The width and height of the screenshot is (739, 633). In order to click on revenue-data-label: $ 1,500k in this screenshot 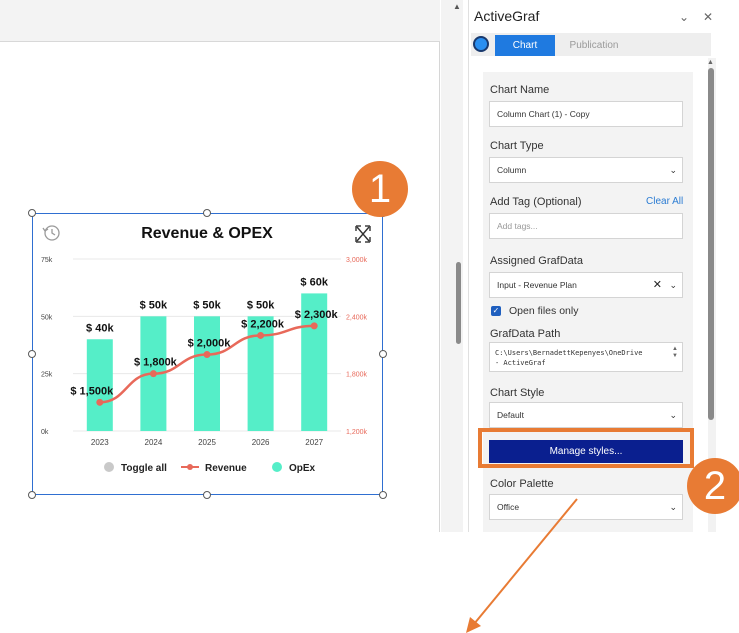, I will do `click(92, 391)`.